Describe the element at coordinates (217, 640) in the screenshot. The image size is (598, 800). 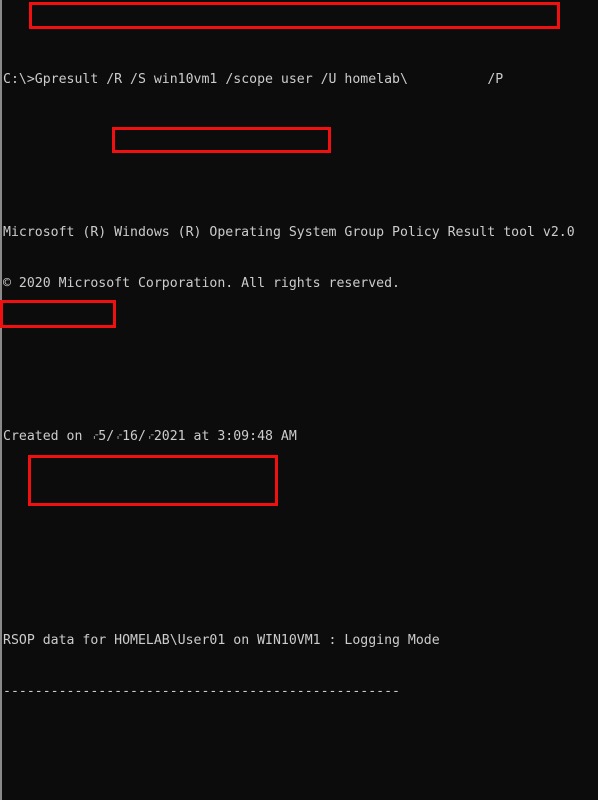
I see `rsop-target: HOMELAB\User01 on WIN10VM1` at that location.